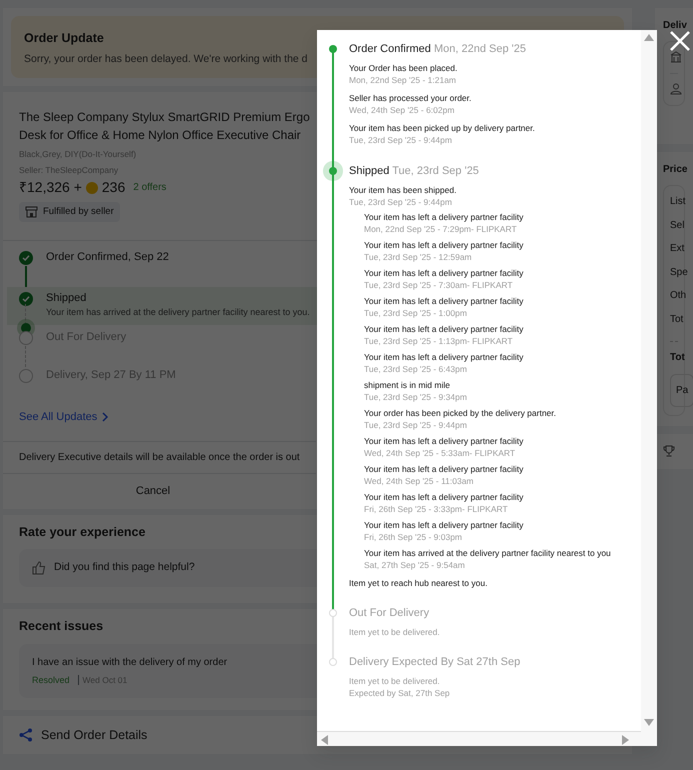 The height and width of the screenshot is (770, 693). I want to click on alert-message: Sorry, your order has been delayed. We're working with the d, so click(166, 59).